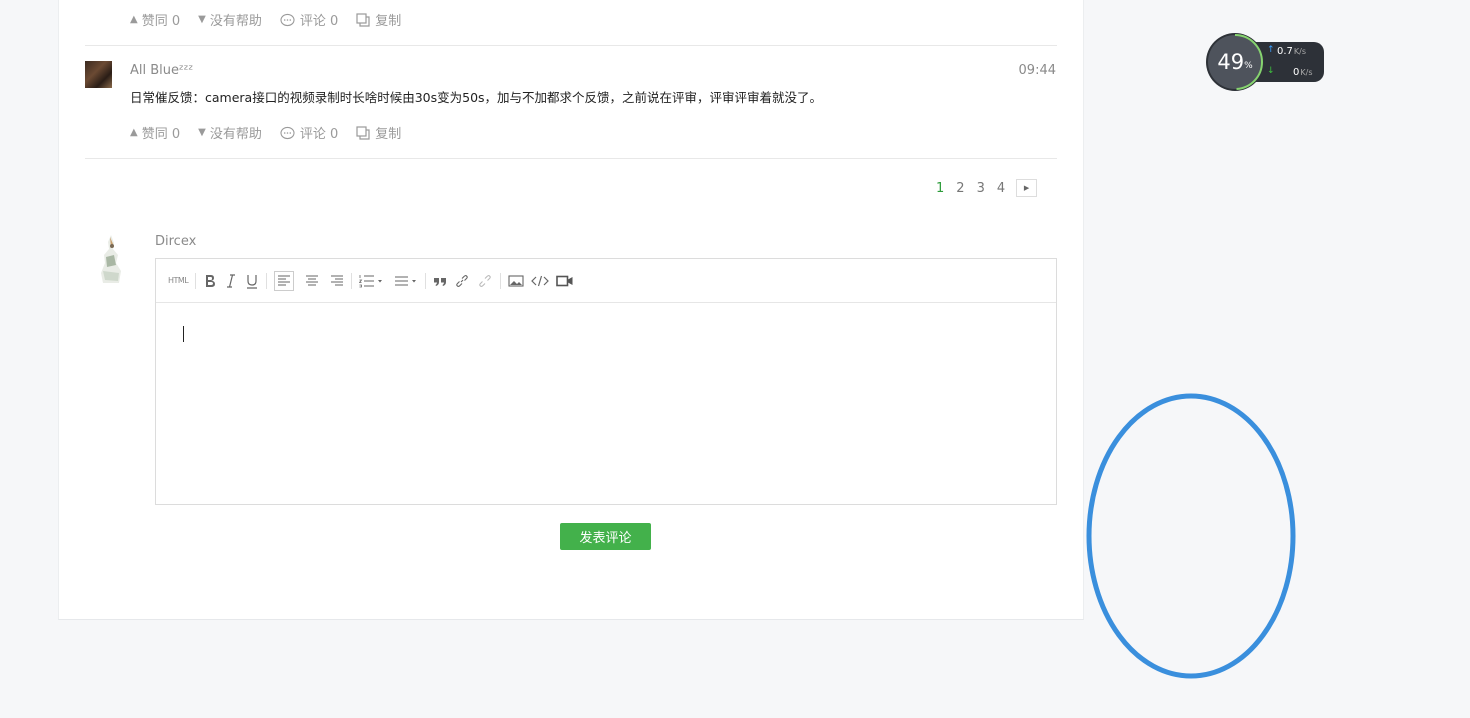  I want to click on align-center-icon, so click(312, 280).